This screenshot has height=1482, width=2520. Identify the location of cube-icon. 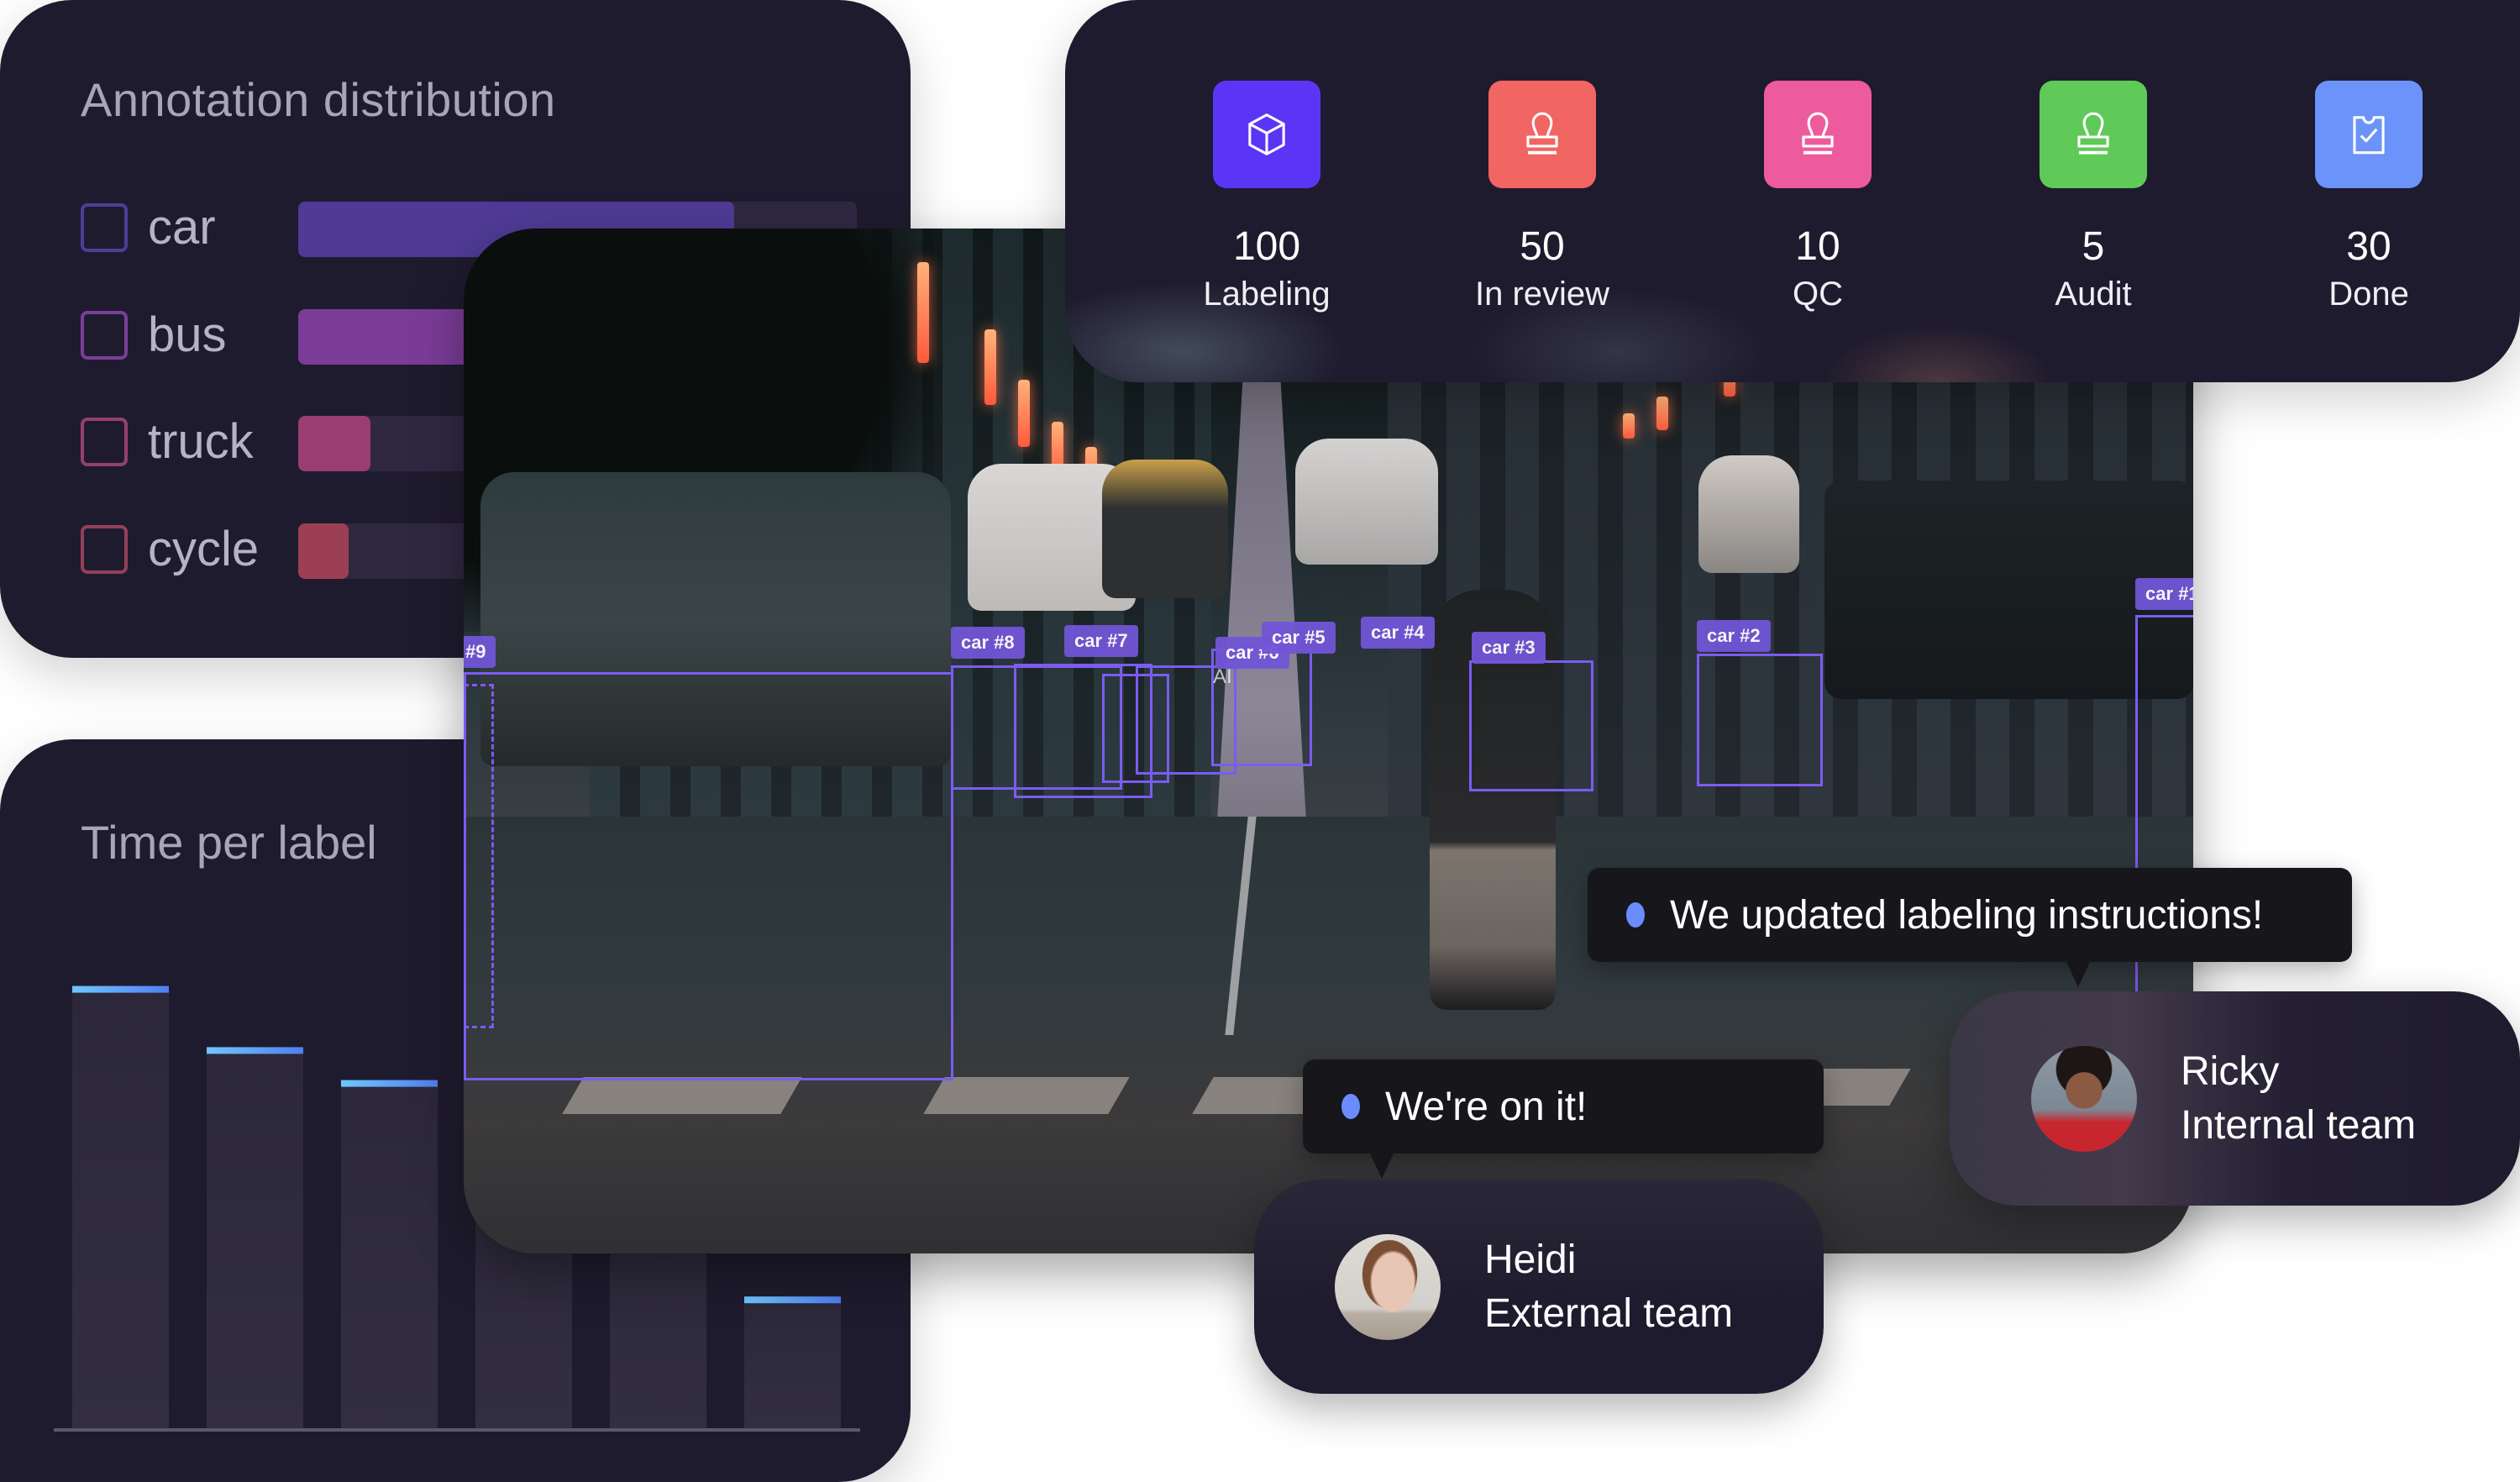
(1266, 134).